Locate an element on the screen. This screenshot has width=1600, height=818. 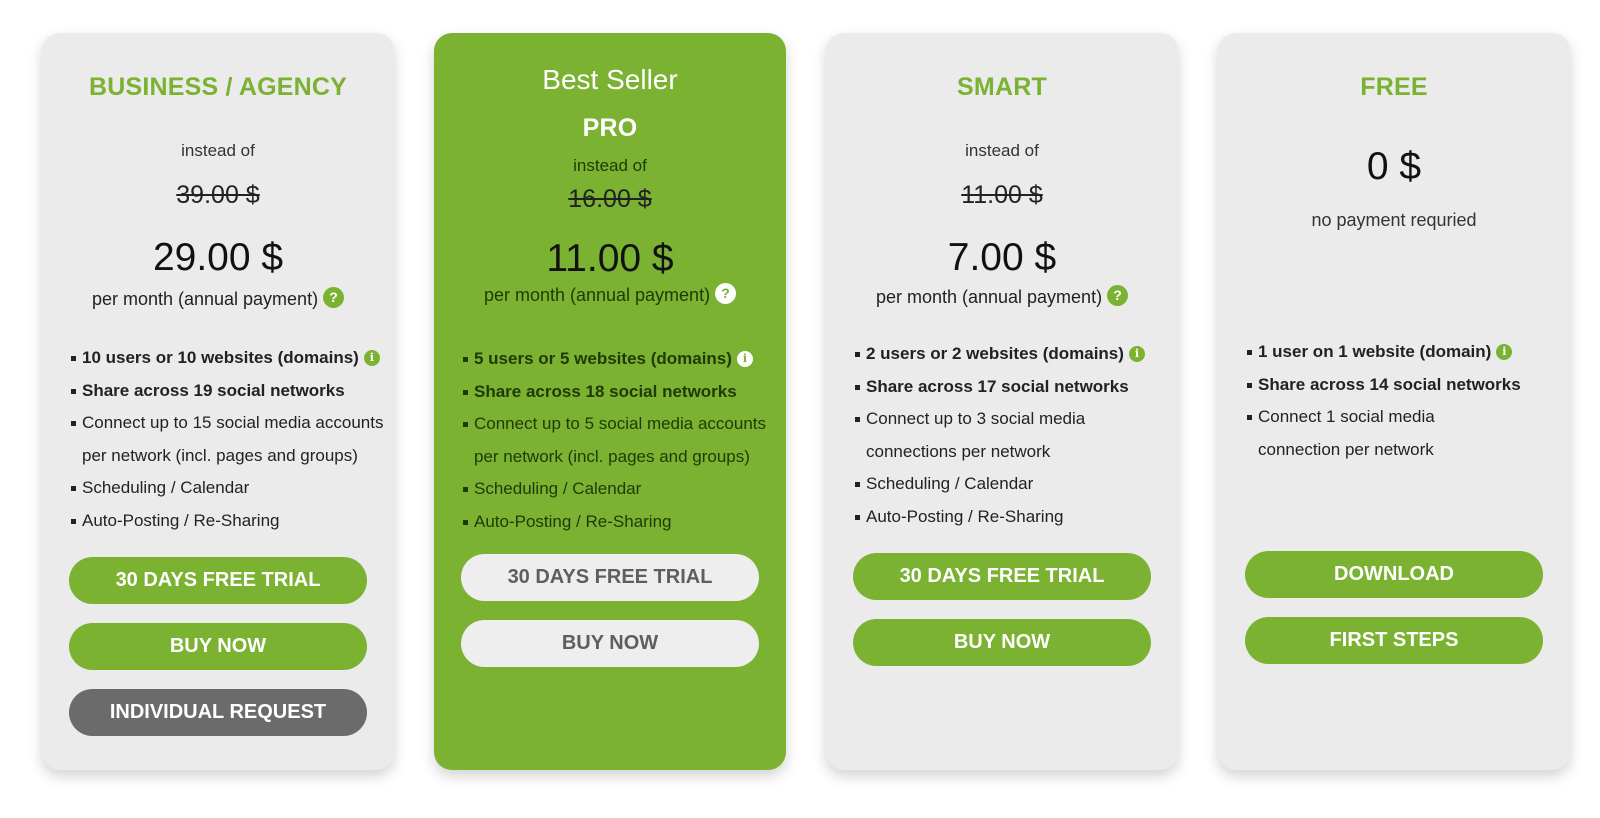
old-price: 11.00 $ is located at coordinates (1002, 195).